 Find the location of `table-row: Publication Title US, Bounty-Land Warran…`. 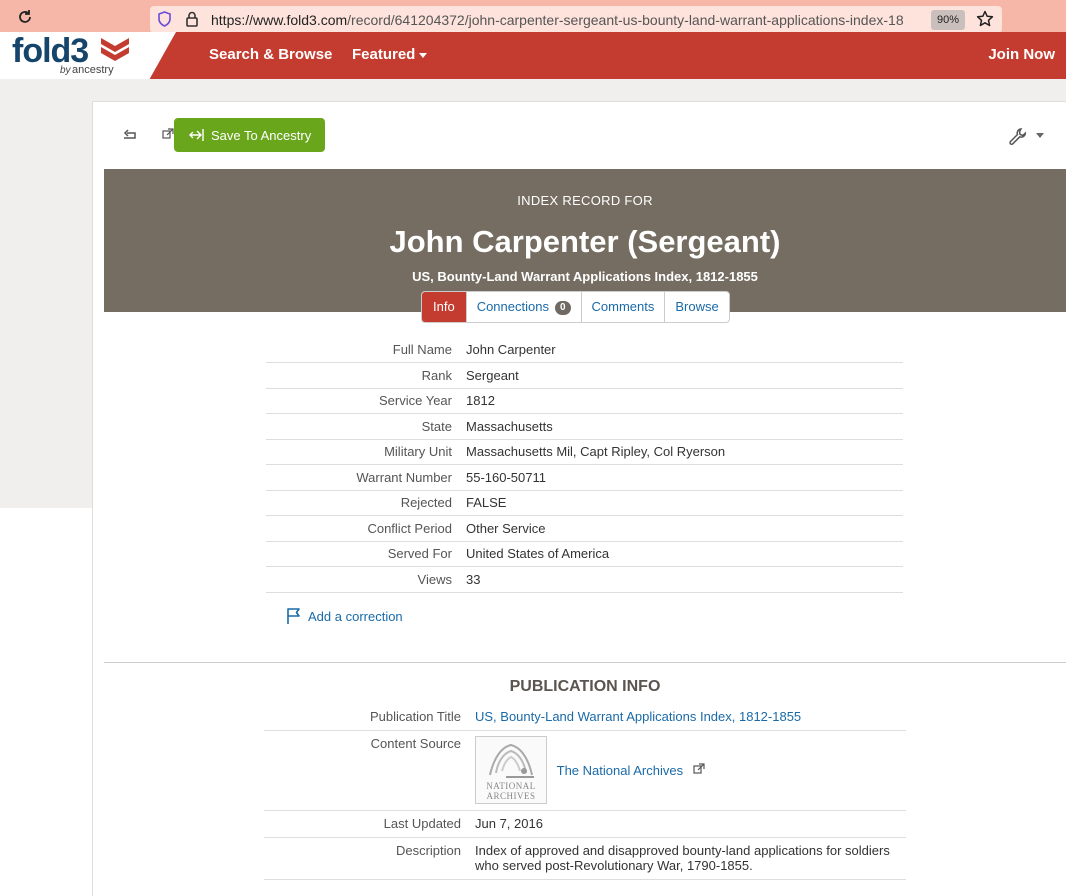

table-row: Publication Title US, Bounty-Land Warran… is located at coordinates (585, 717).